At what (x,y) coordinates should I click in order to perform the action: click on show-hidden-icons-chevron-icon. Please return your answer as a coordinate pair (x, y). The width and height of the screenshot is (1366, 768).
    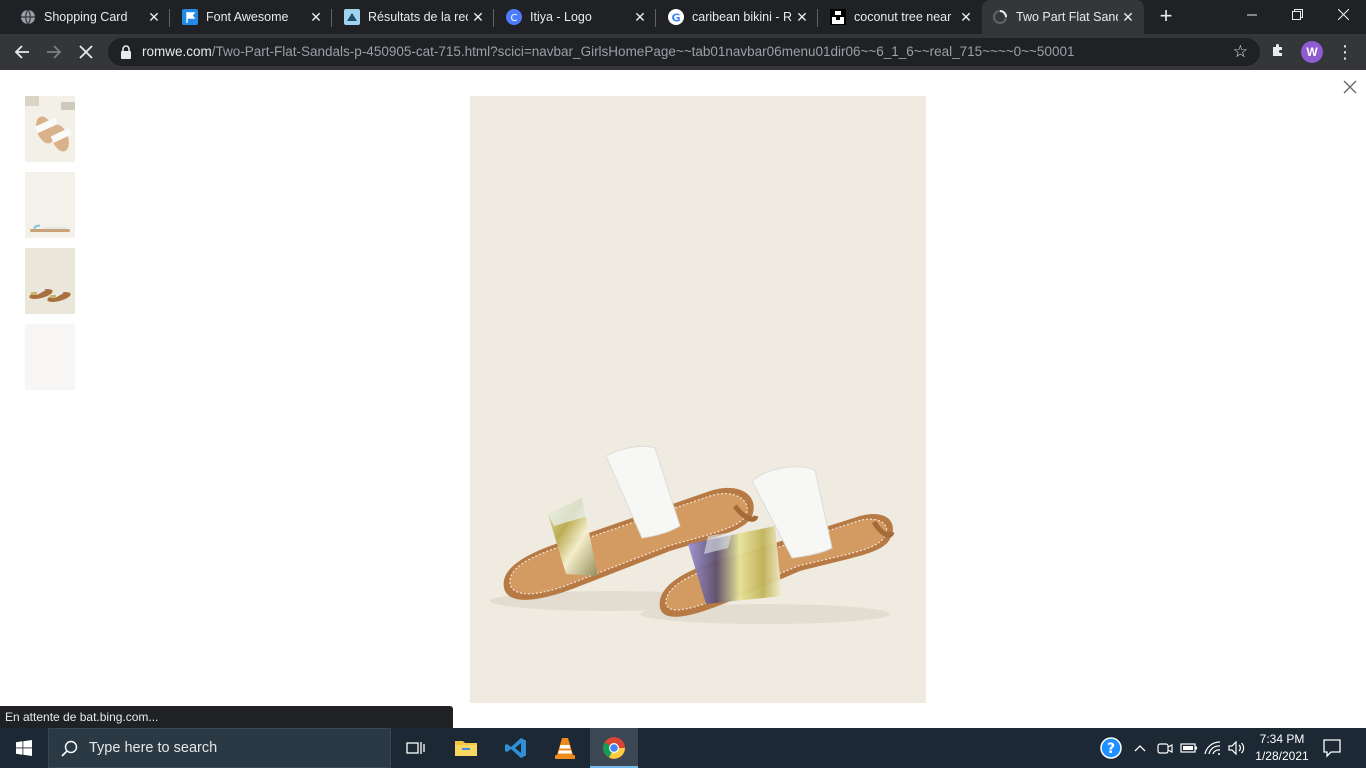
    Looking at the image, I should click on (1140, 748).